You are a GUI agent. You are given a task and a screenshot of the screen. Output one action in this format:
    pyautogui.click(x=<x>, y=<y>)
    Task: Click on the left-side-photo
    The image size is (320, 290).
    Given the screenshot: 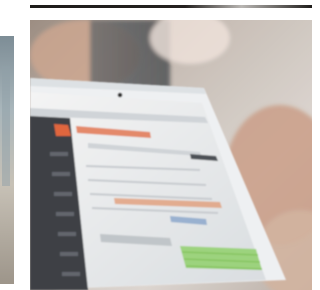 What is the action you would take?
    pyautogui.click(x=7, y=160)
    